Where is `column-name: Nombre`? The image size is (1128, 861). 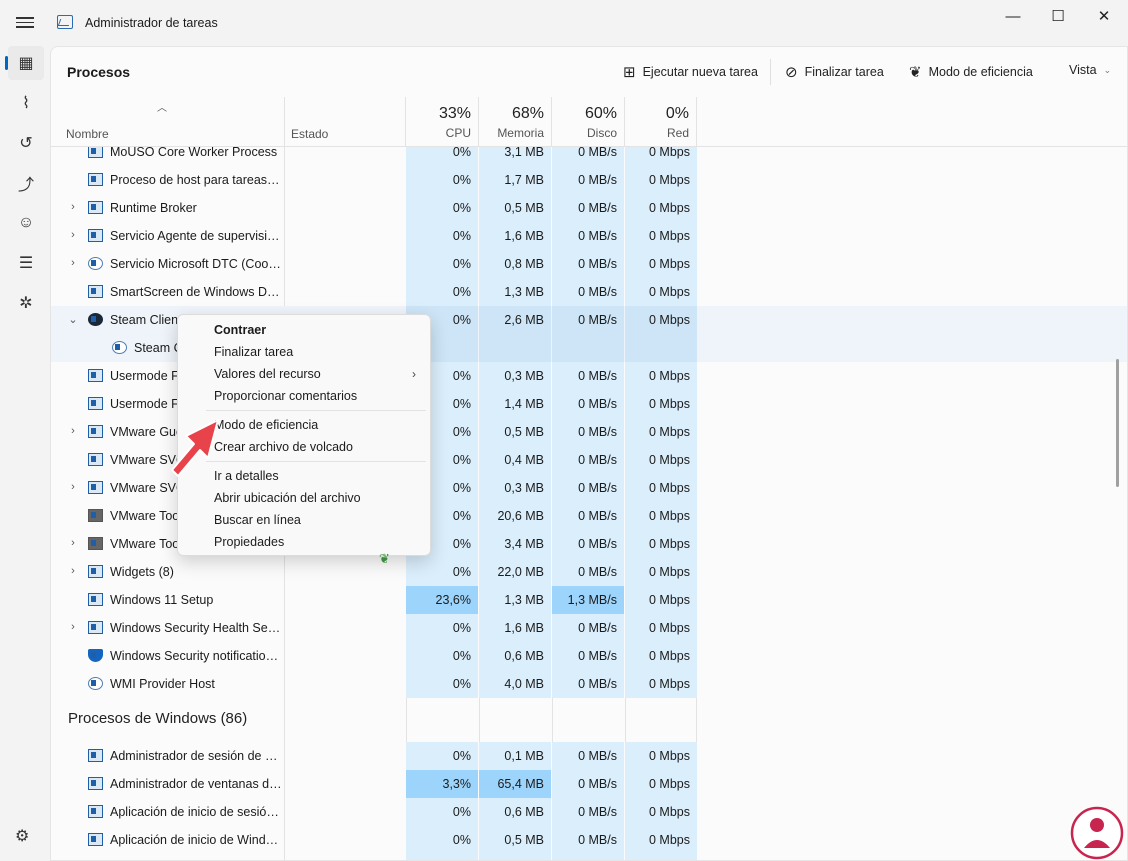 column-name: Nombre is located at coordinates (87, 134).